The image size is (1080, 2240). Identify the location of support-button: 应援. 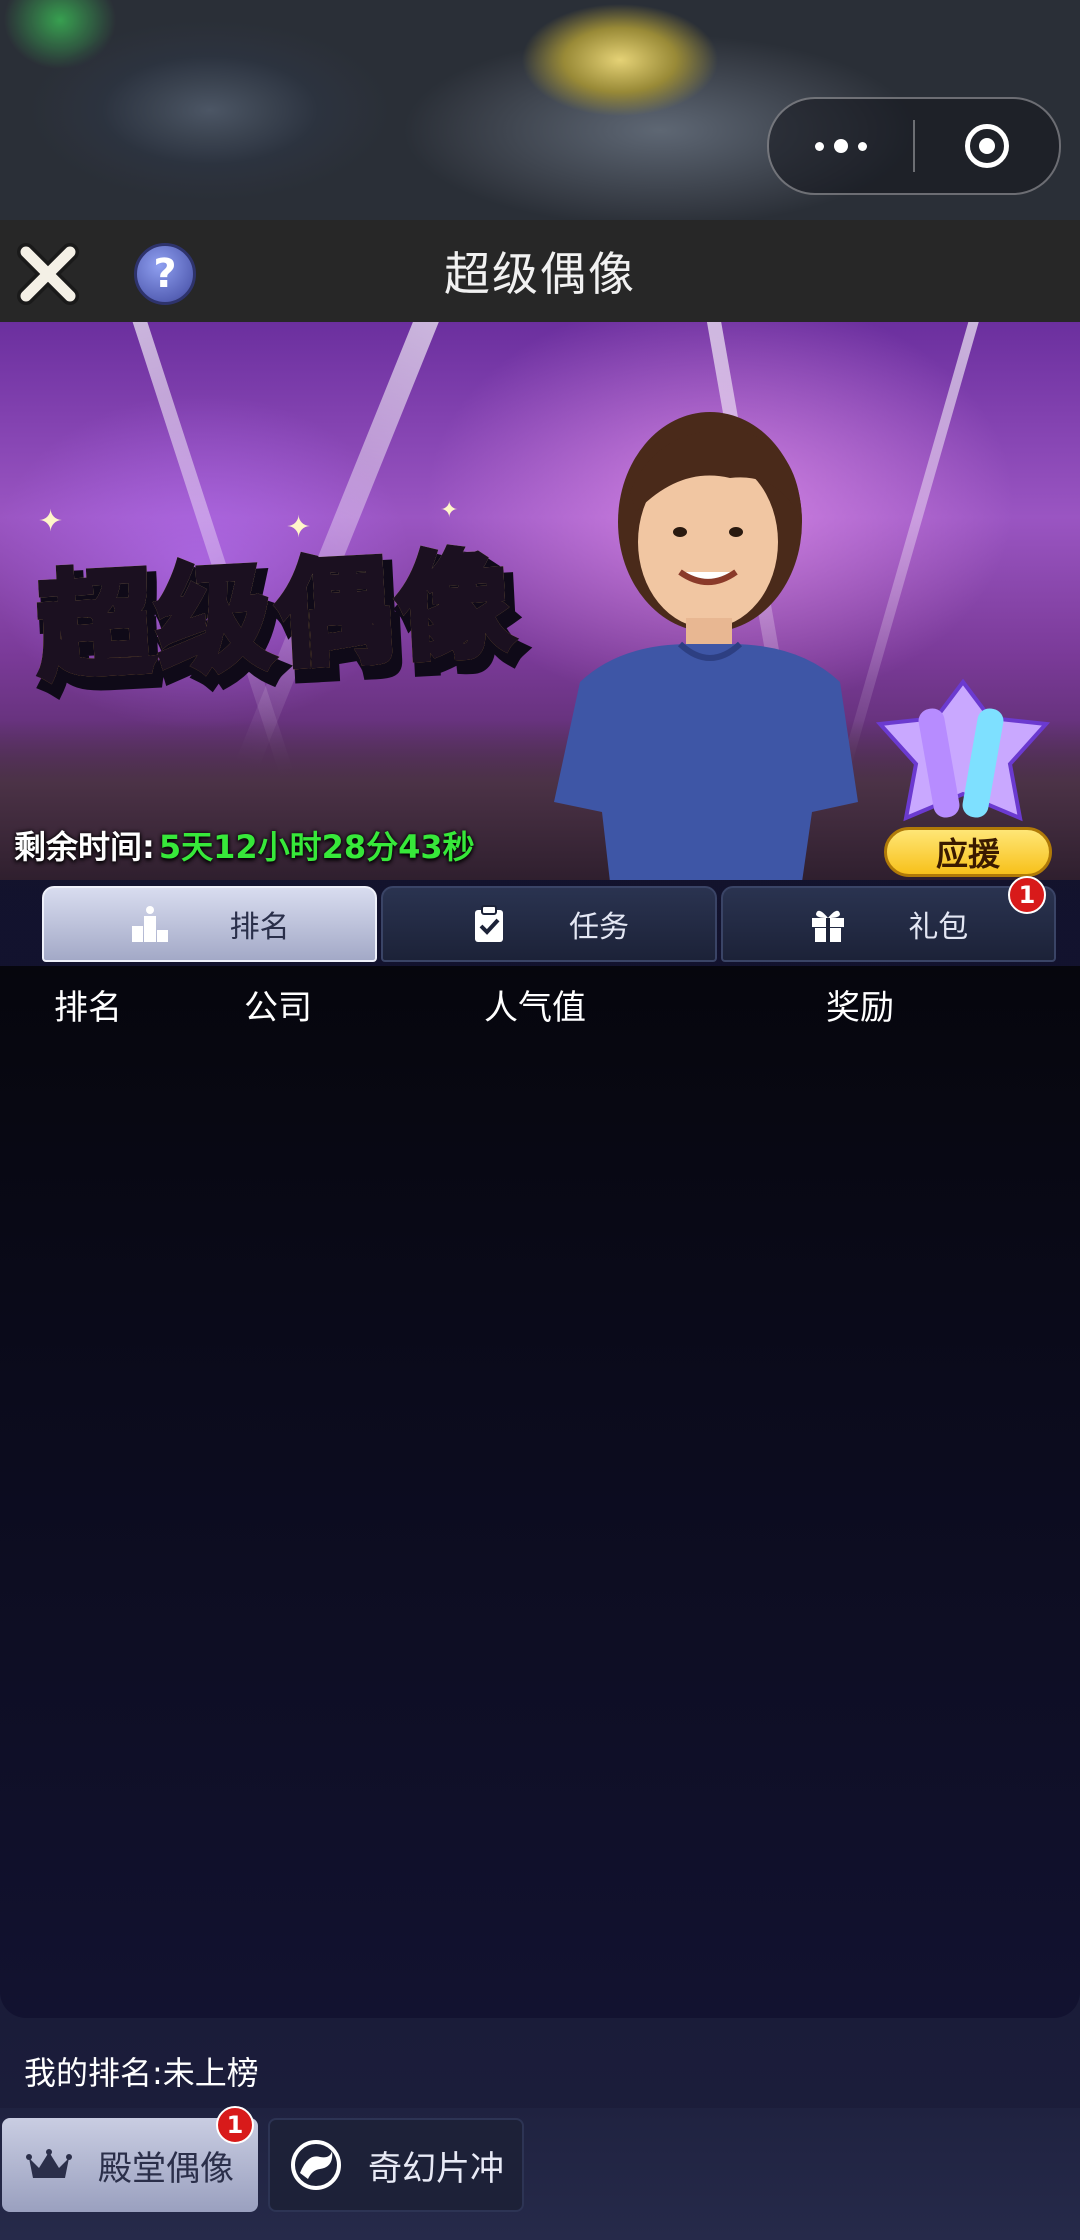
(968, 852).